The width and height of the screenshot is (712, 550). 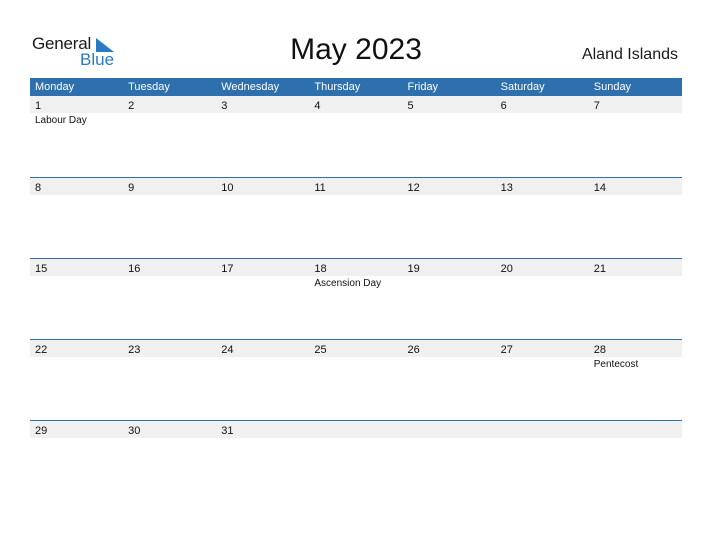 I want to click on day-number: 16, so click(x=134, y=269).